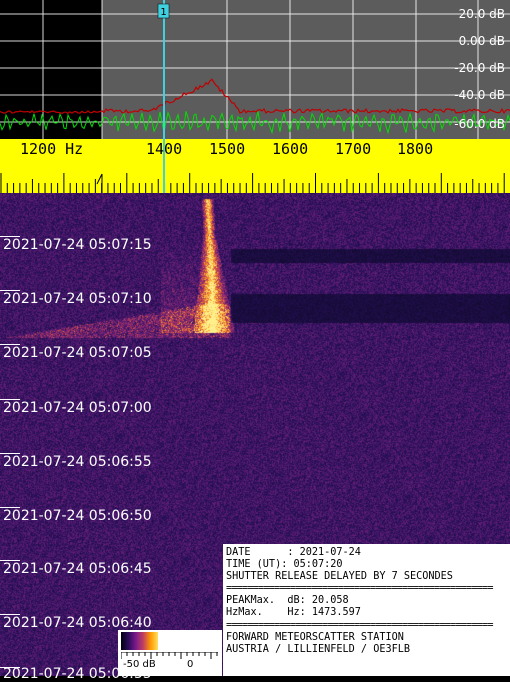 Image resolution: width=510 pixels, height=682 pixels. I want to click on info-peak-db: PEAKMax. dB: 20.058, so click(287, 601).